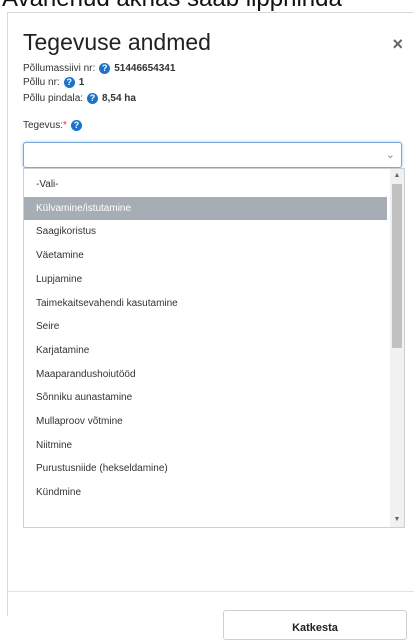 Image resolution: width=414 pixels, height=640 pixels. I want to click on activity-option: Taimekaitsevahendi kasutamine, so click(205, 303).